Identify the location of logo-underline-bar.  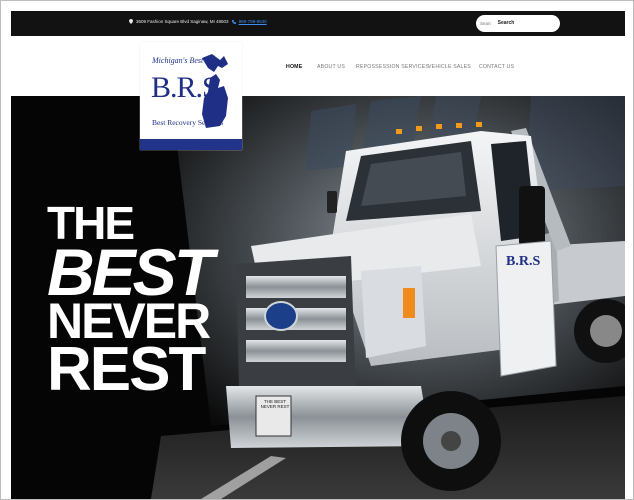
(191, 144).